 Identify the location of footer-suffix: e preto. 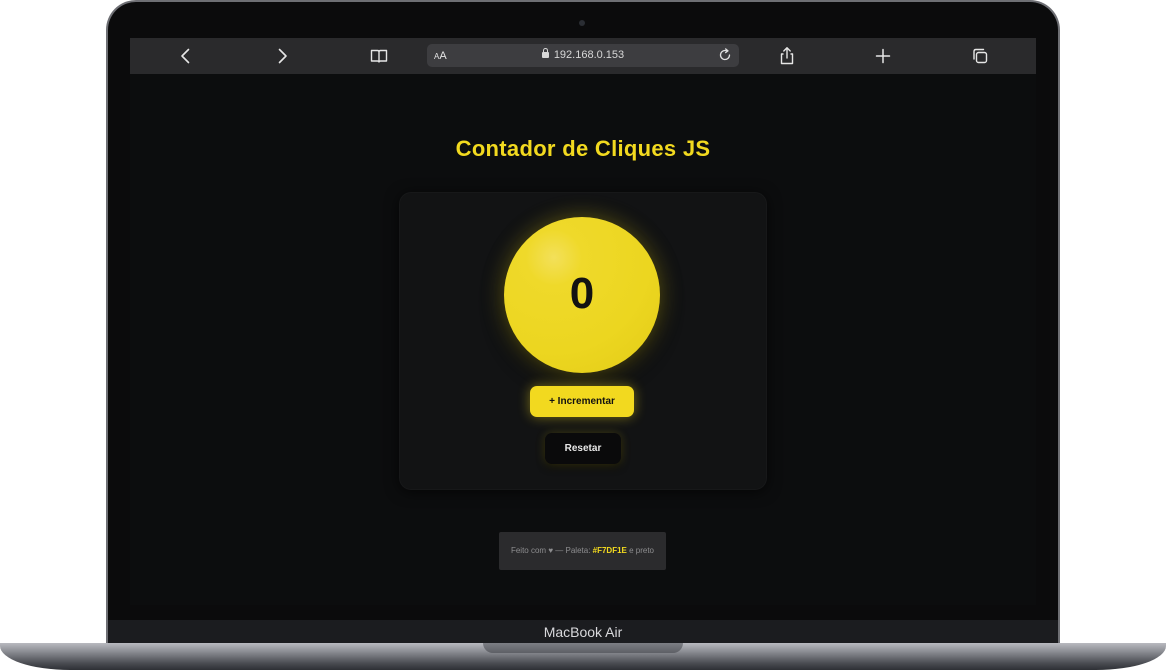
(640, 550).